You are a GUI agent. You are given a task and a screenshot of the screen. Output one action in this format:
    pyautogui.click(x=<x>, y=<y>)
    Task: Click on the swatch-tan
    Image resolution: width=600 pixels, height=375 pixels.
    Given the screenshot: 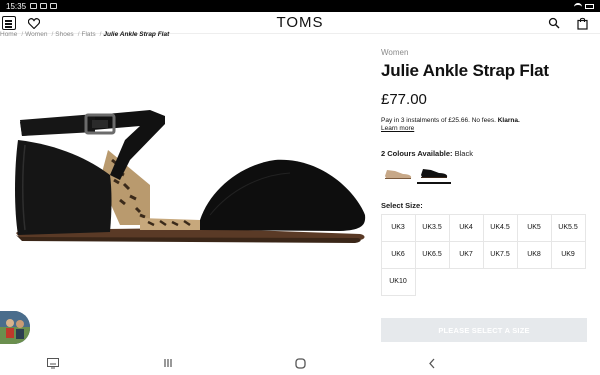 What is the action you would take?
    pyautogui.click(x=398, y=174)
    